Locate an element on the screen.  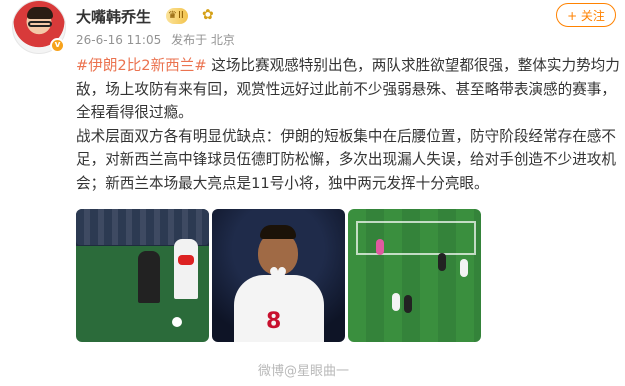
jersey-number: 8 is located at coordinates (274, 321).